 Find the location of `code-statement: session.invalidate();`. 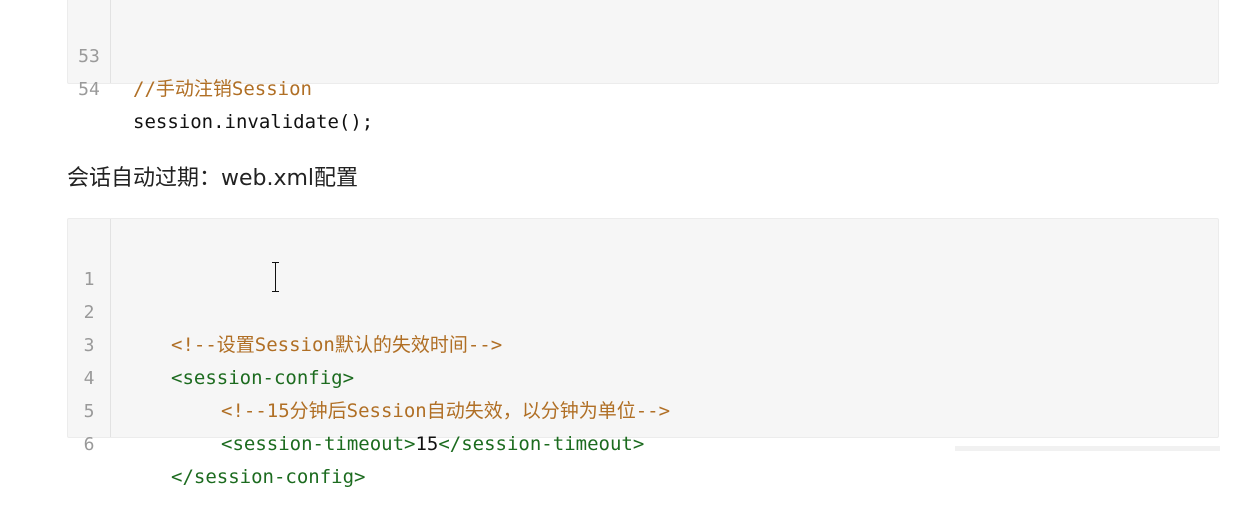

code-statement: session.invalidate(); is located at coordinates (253, 122).